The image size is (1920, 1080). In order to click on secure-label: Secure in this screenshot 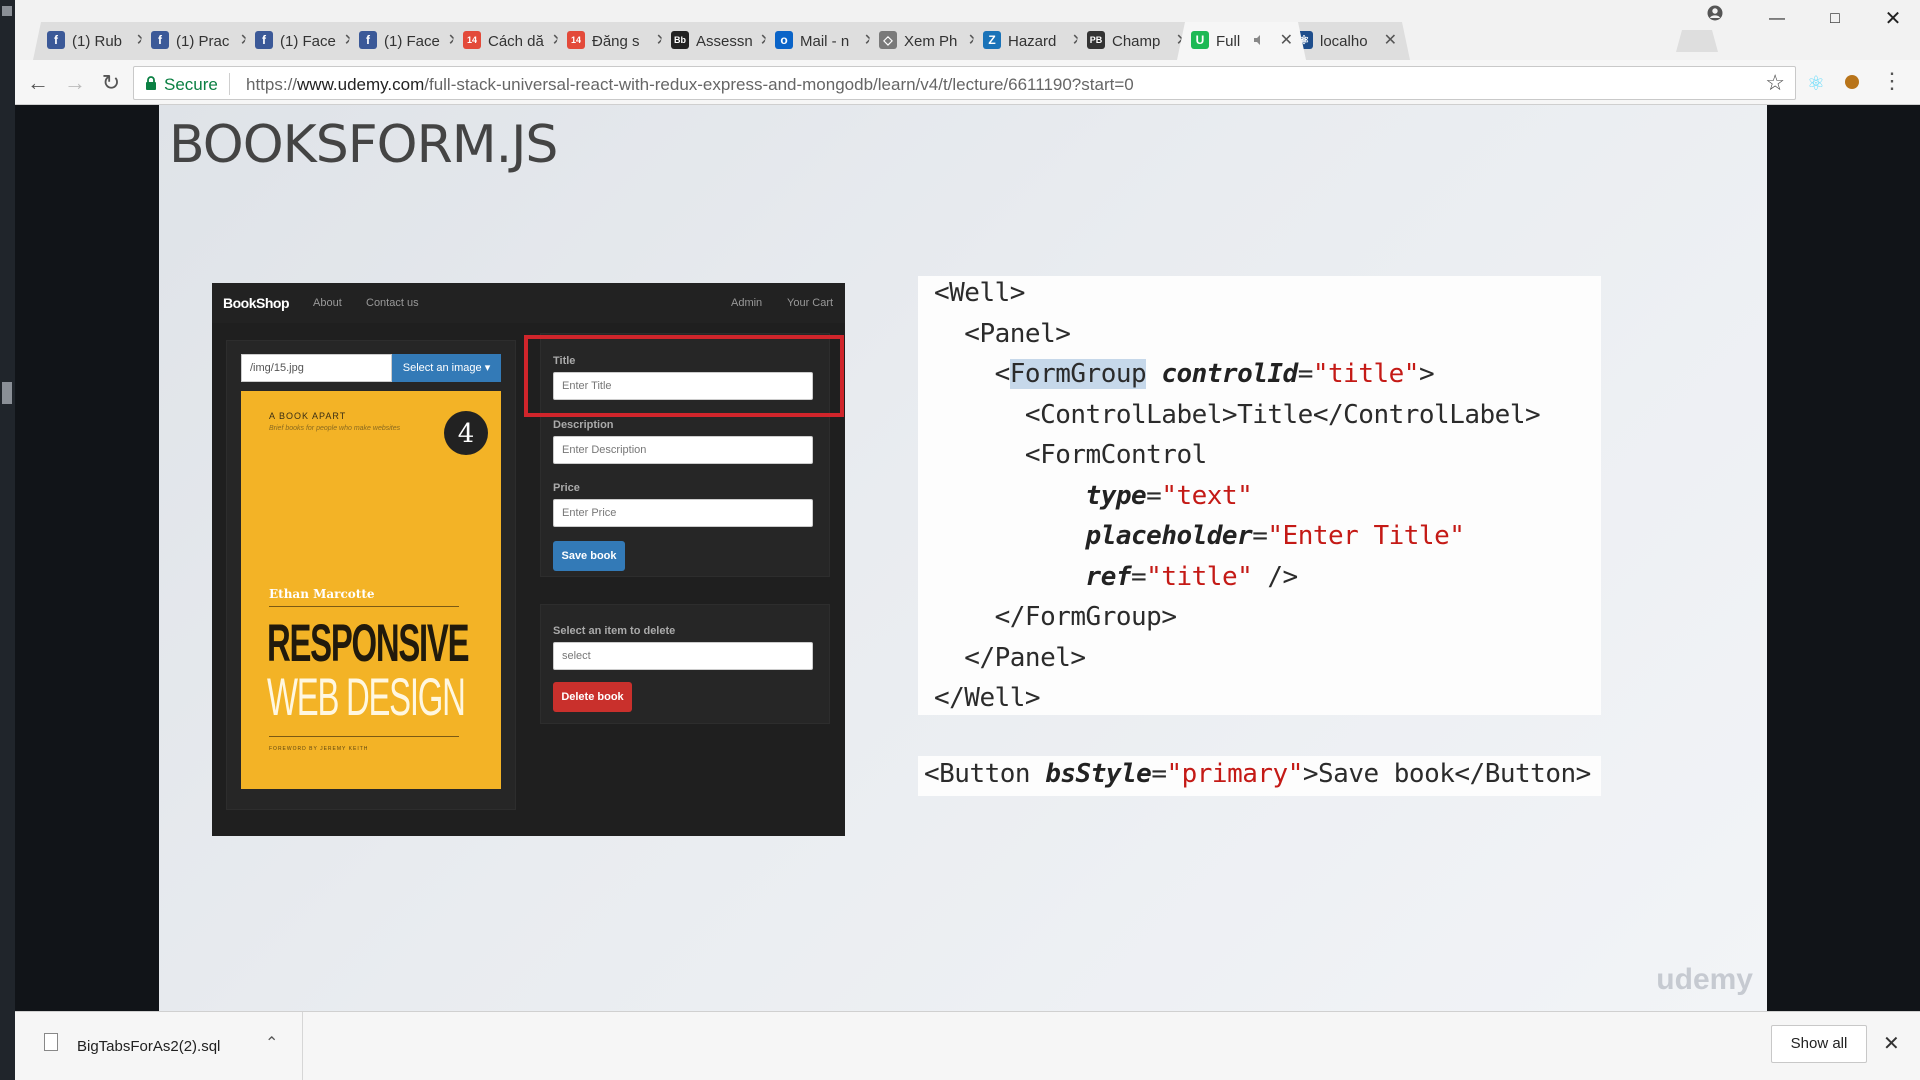, I will do `click(191, 84)`.